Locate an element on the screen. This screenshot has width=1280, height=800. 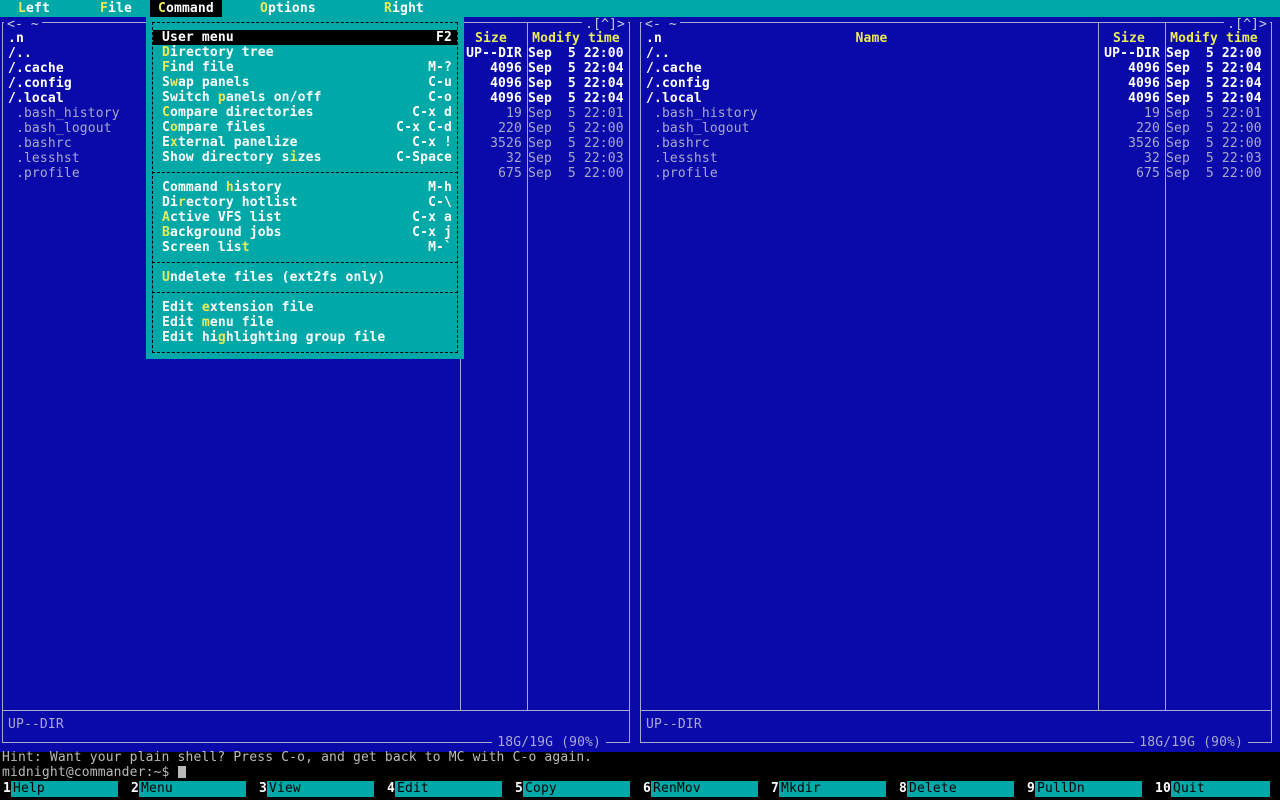
file-row: /.. UP--DIR Sep 5 22:00 is located at coordinates (956, 53).